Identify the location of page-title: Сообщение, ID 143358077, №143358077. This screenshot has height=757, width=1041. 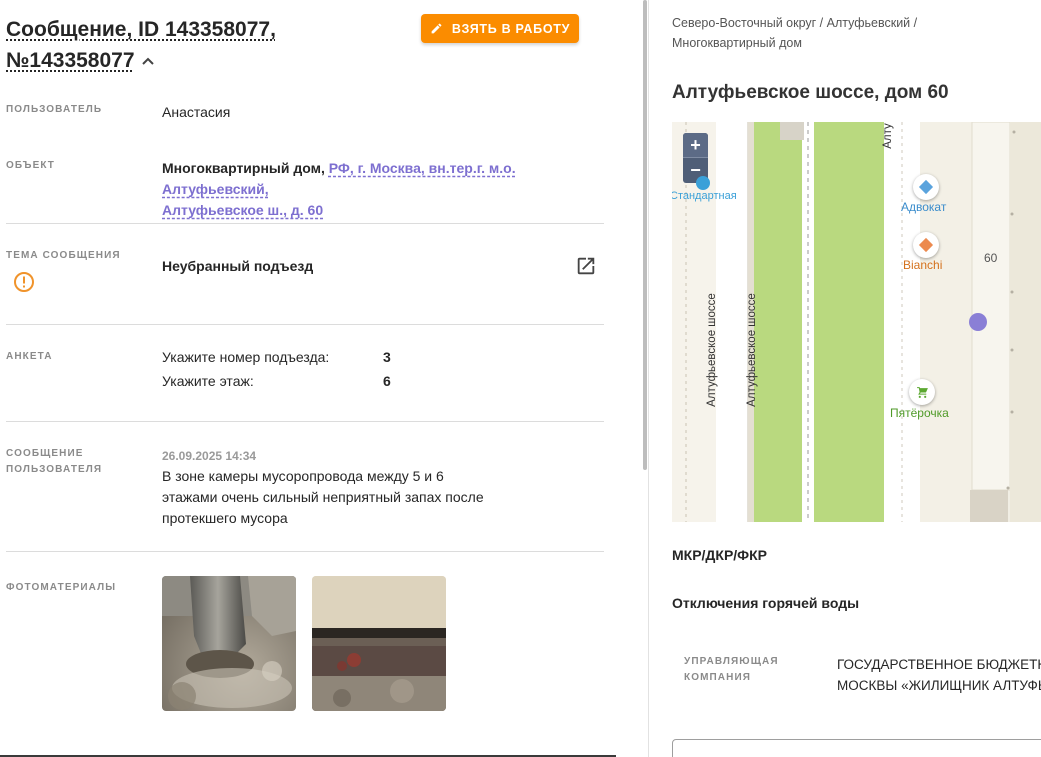
(156, 45).